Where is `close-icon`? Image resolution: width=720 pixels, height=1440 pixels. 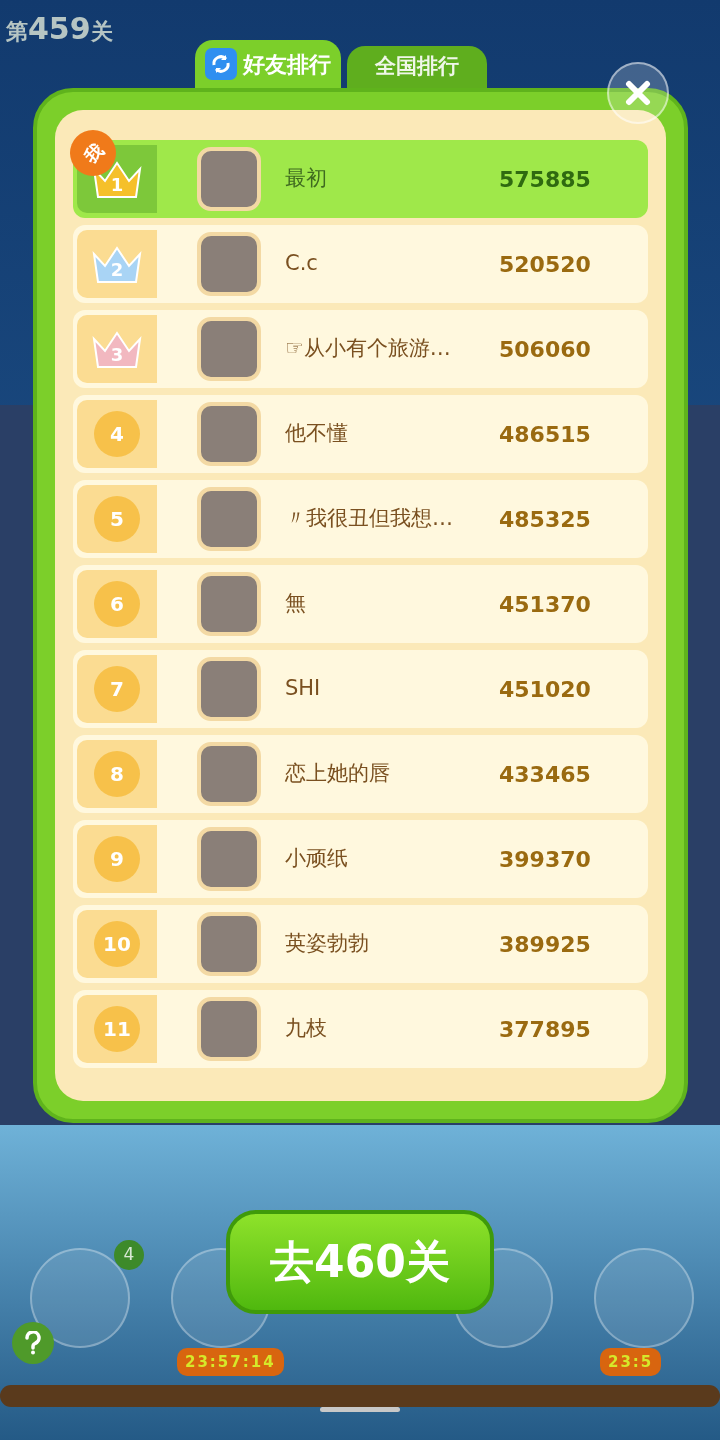
close-icon is located at coordinates (638, 93).